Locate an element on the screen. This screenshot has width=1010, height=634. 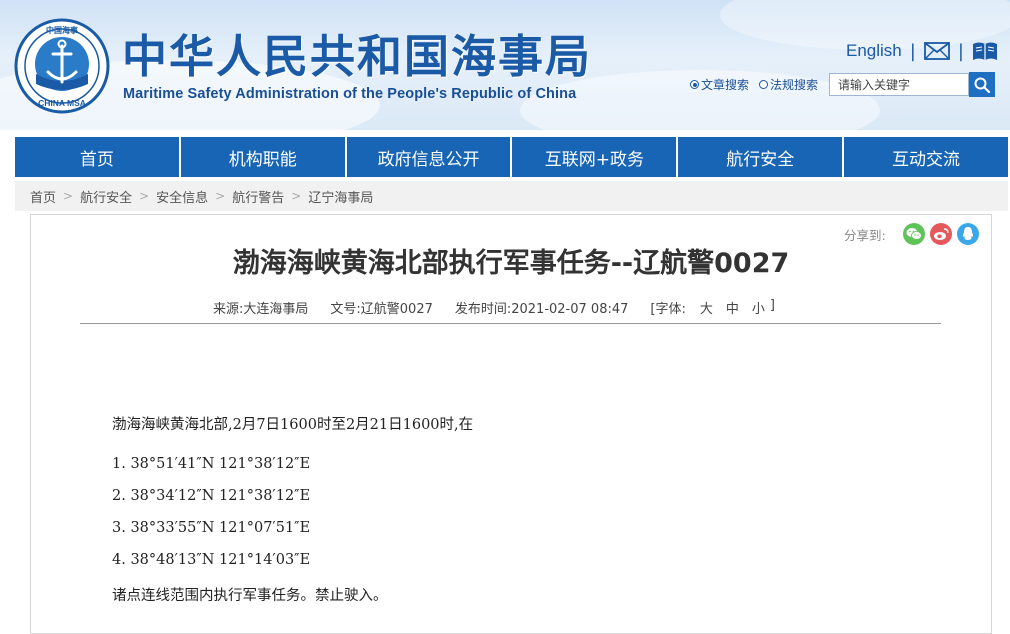
breadcrumb-item: 辽宁海事局 is located at coordinates (340, 196).